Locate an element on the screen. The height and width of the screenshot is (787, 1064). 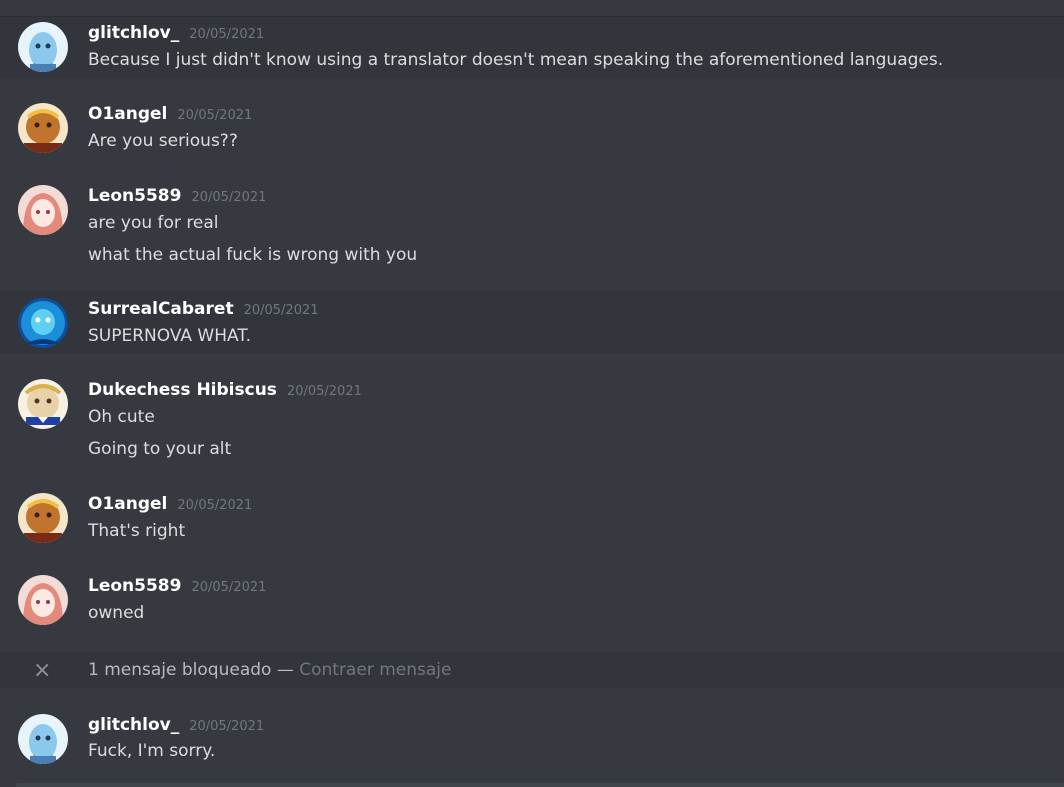
message-group: Leon5589 20/05/2021 owned is located at coordinates (532, 603).